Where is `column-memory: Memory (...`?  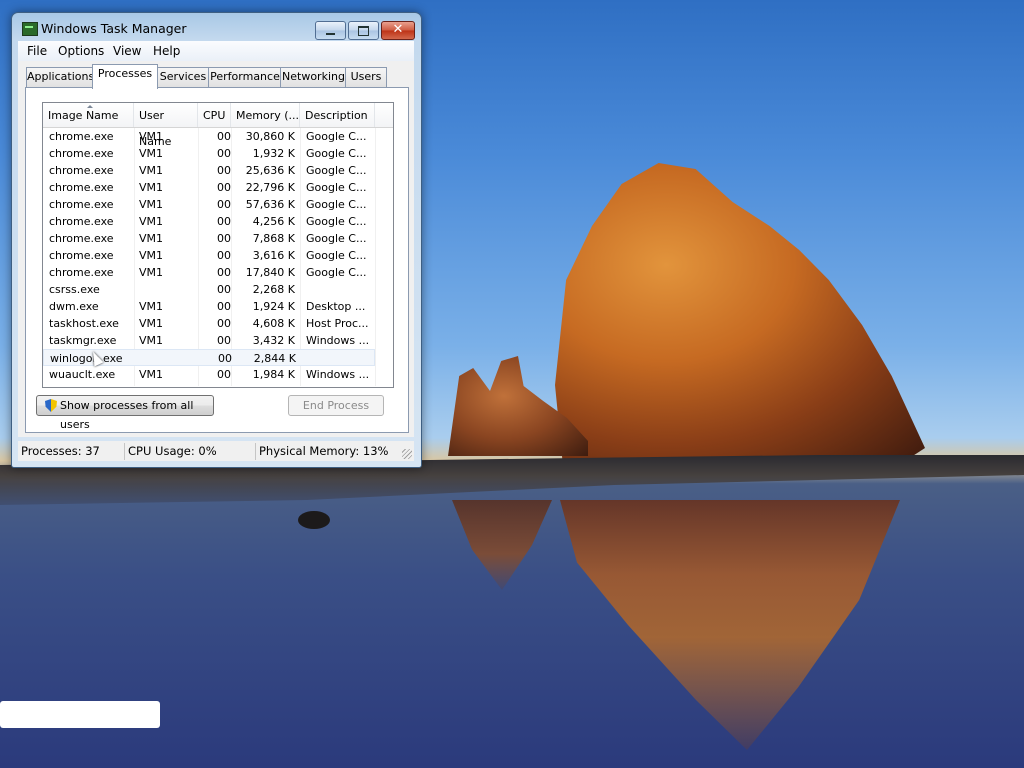 column-memory: Memory (... is located at coordinates (265, 115).